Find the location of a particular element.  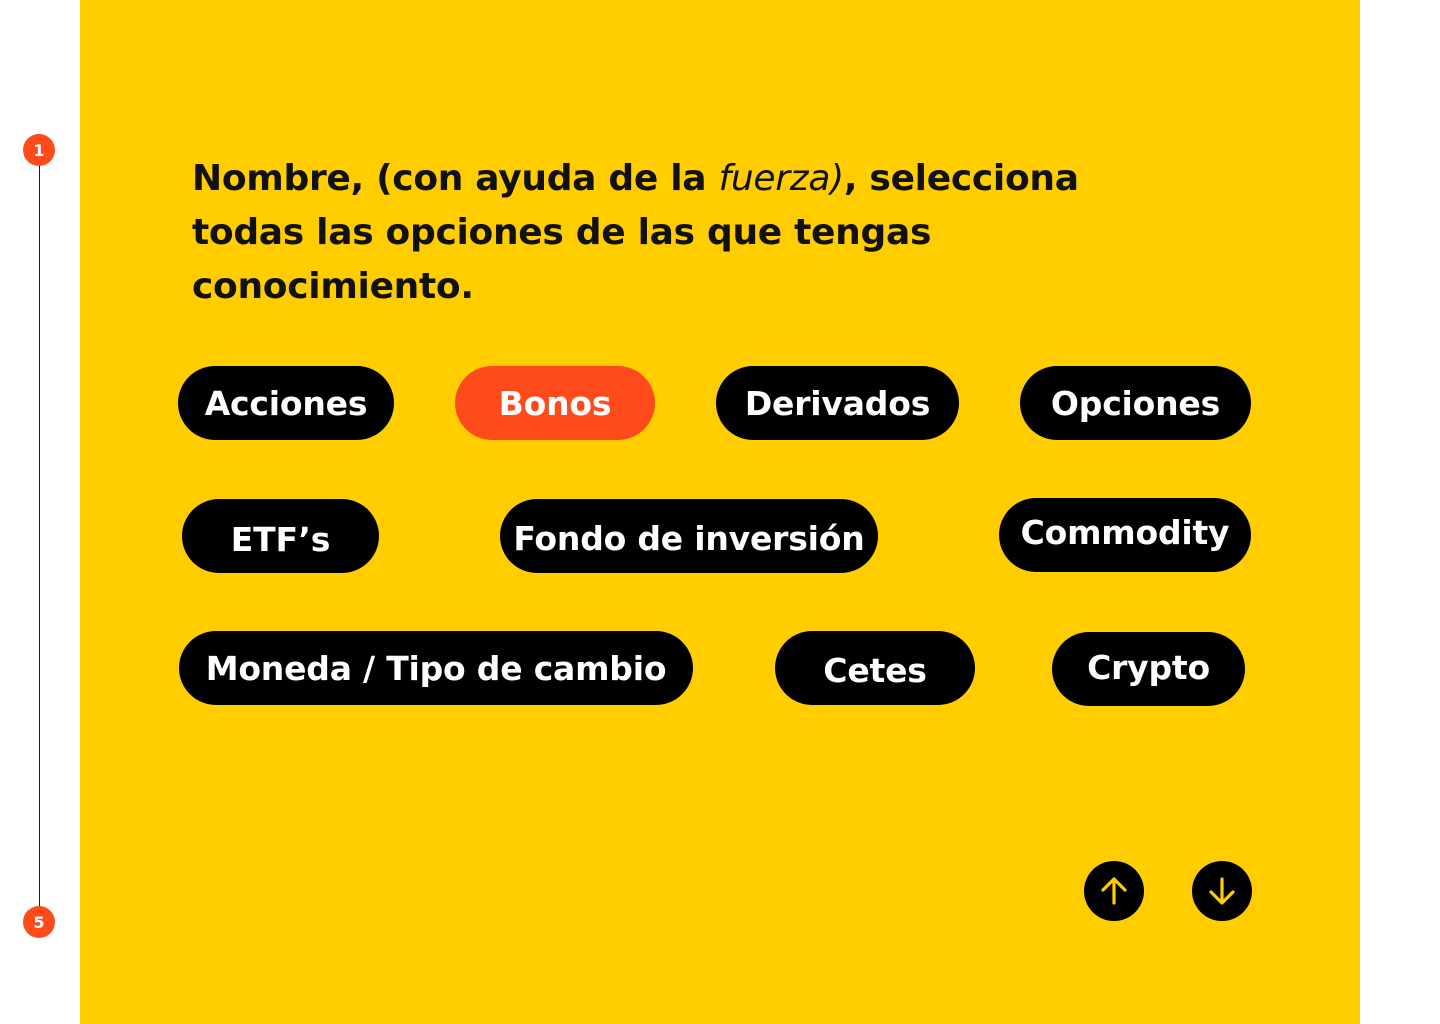

option-bonos: Bonos is located at coordinates (555, 403).